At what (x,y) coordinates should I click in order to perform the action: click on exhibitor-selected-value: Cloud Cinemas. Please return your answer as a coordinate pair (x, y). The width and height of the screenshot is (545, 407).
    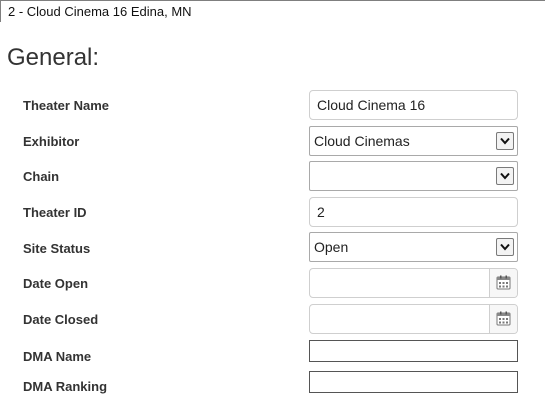
    Looking at the image, I should click on (362, 141).